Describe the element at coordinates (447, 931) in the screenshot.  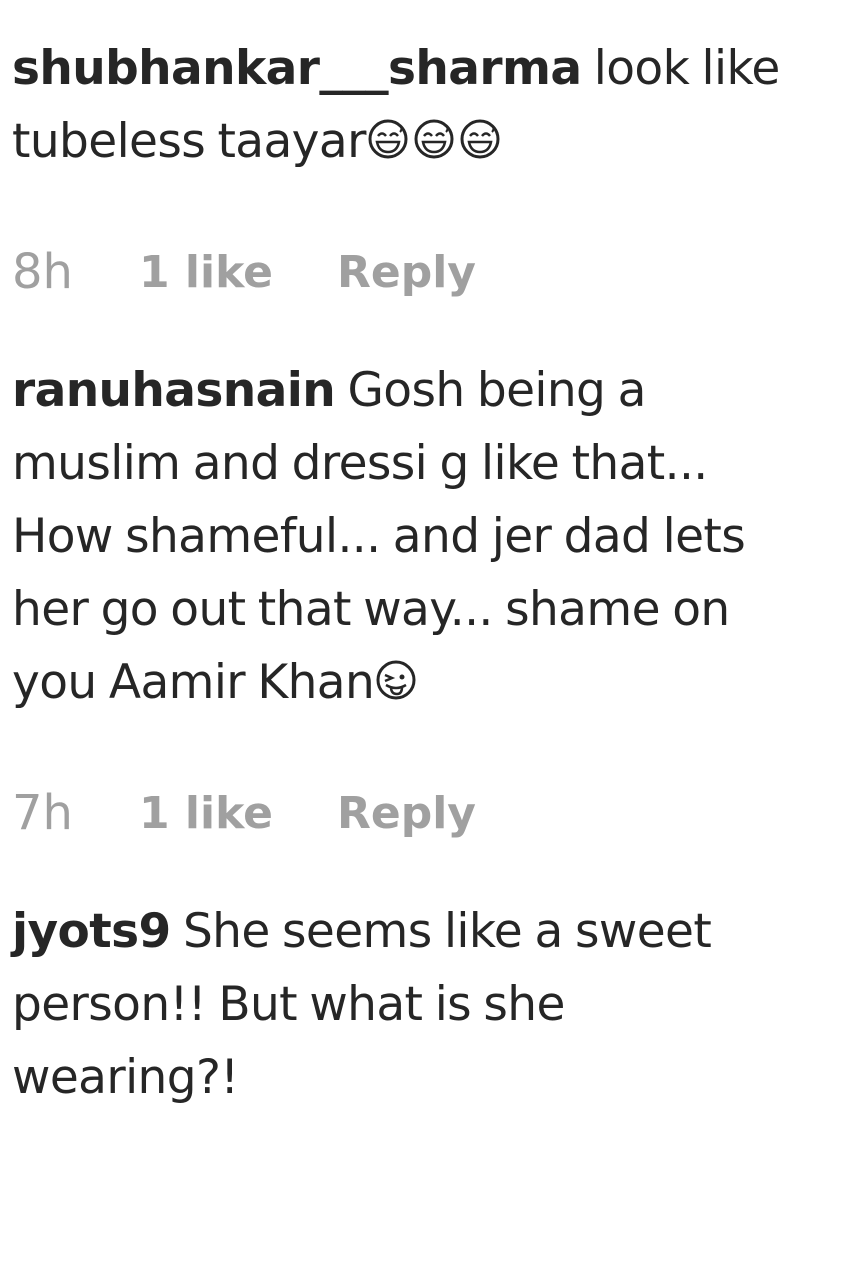
I see `comment-body-line: She seems like a sweet` at that location.